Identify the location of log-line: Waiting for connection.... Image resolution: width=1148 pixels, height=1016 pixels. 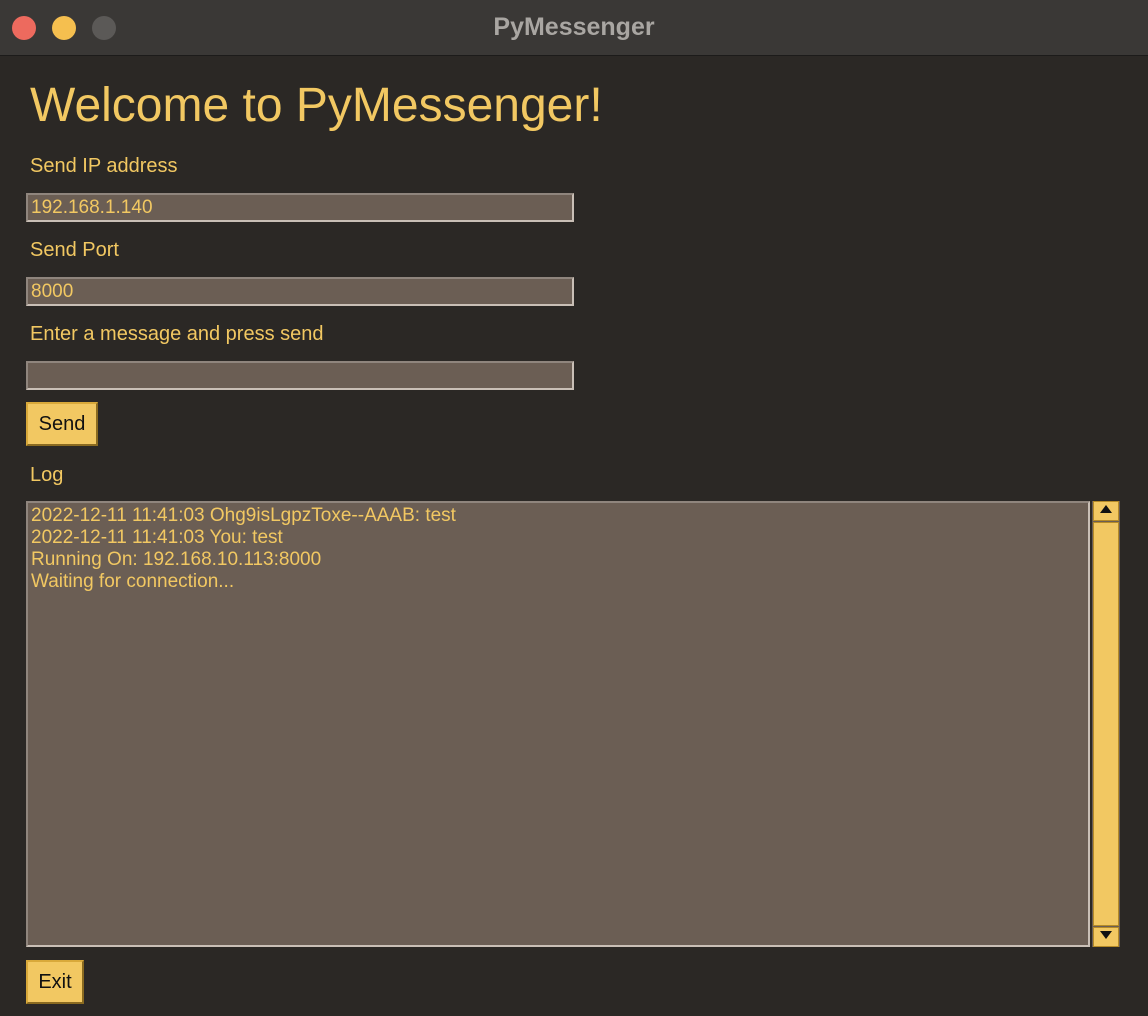
(133, 581).